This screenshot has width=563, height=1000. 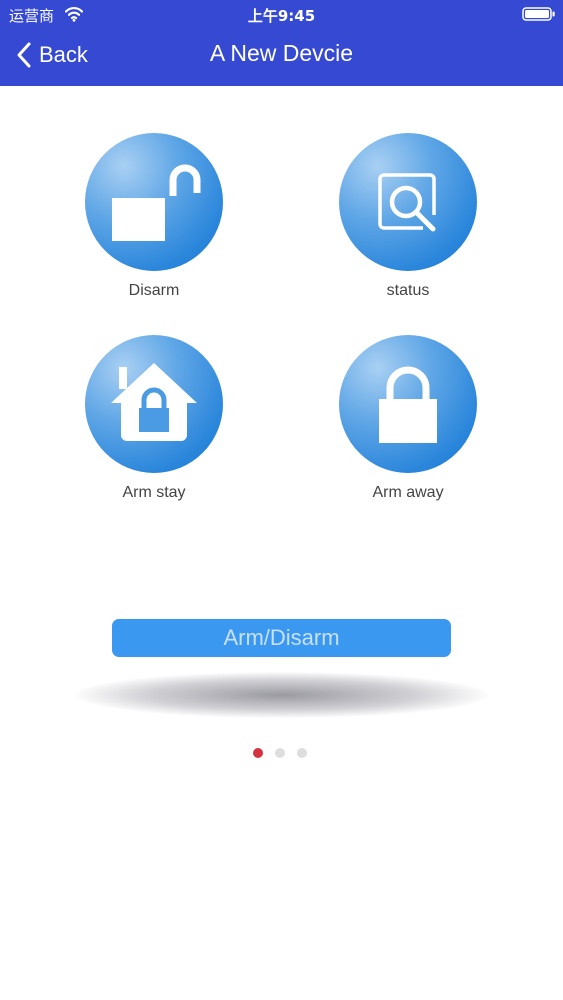 What do you see at coordinates (24, 55) in the screenshot?
I see `chevron-left-icon` at bounding box center [24, 55].